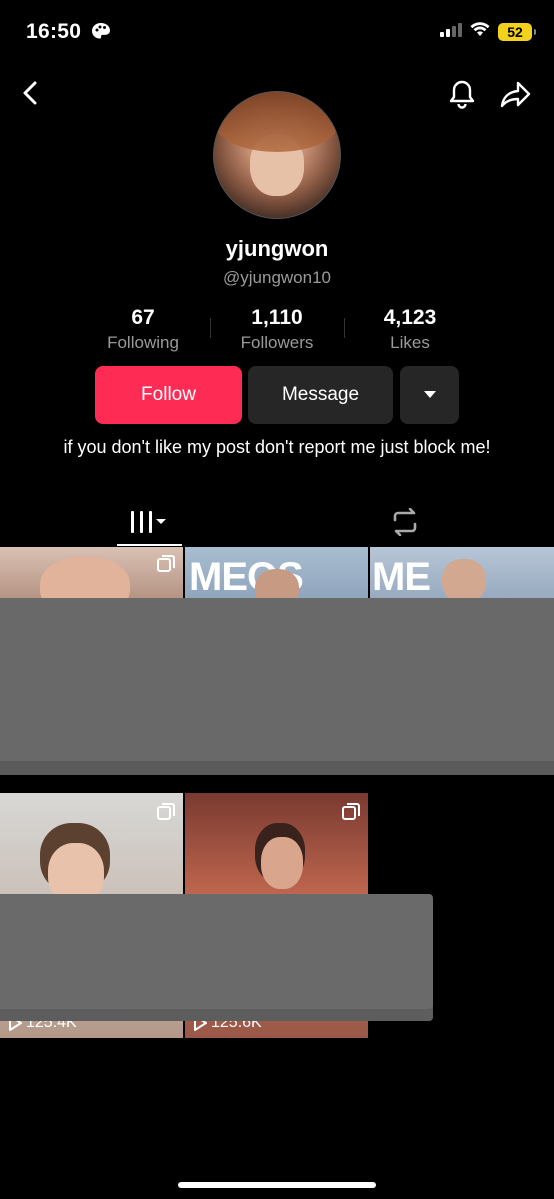 This screenshot has height=1199, width=554. I want to click on likes-count: 4,123, so click(410, 317).